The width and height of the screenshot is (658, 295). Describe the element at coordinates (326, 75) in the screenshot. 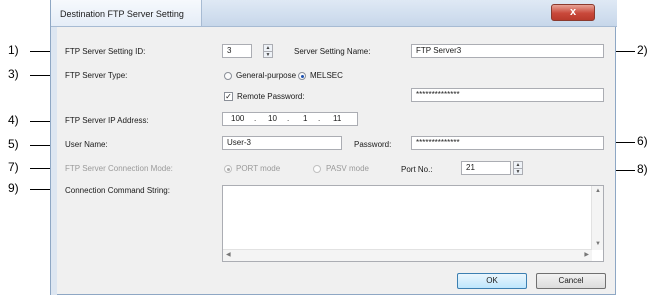

I see `melsec-label: MELSEC` at that location.